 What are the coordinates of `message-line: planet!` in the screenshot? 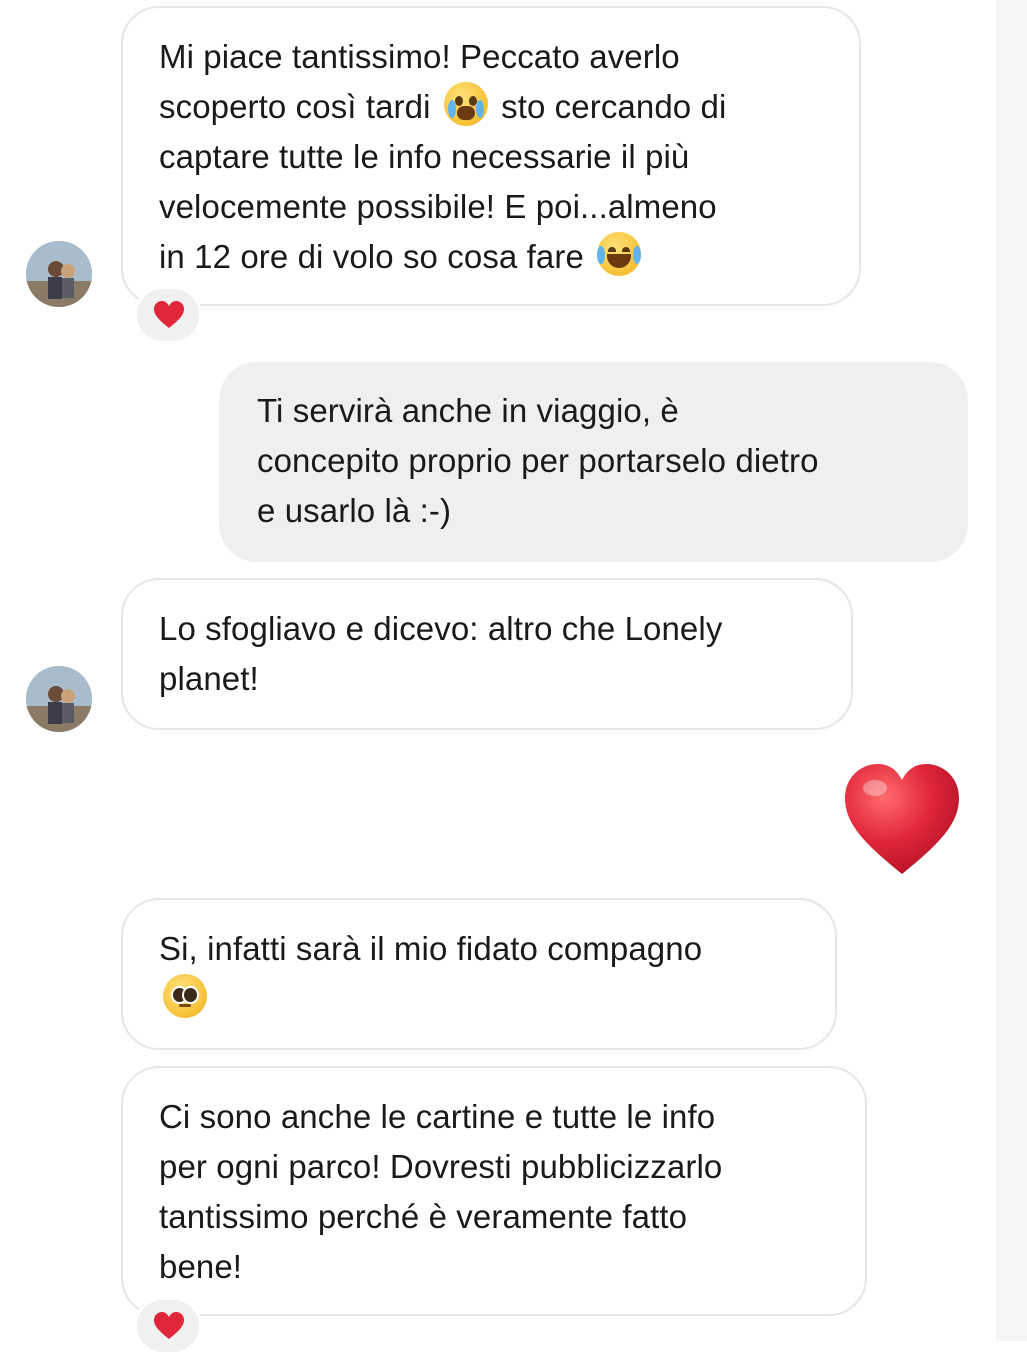 It's located at (209, 678).